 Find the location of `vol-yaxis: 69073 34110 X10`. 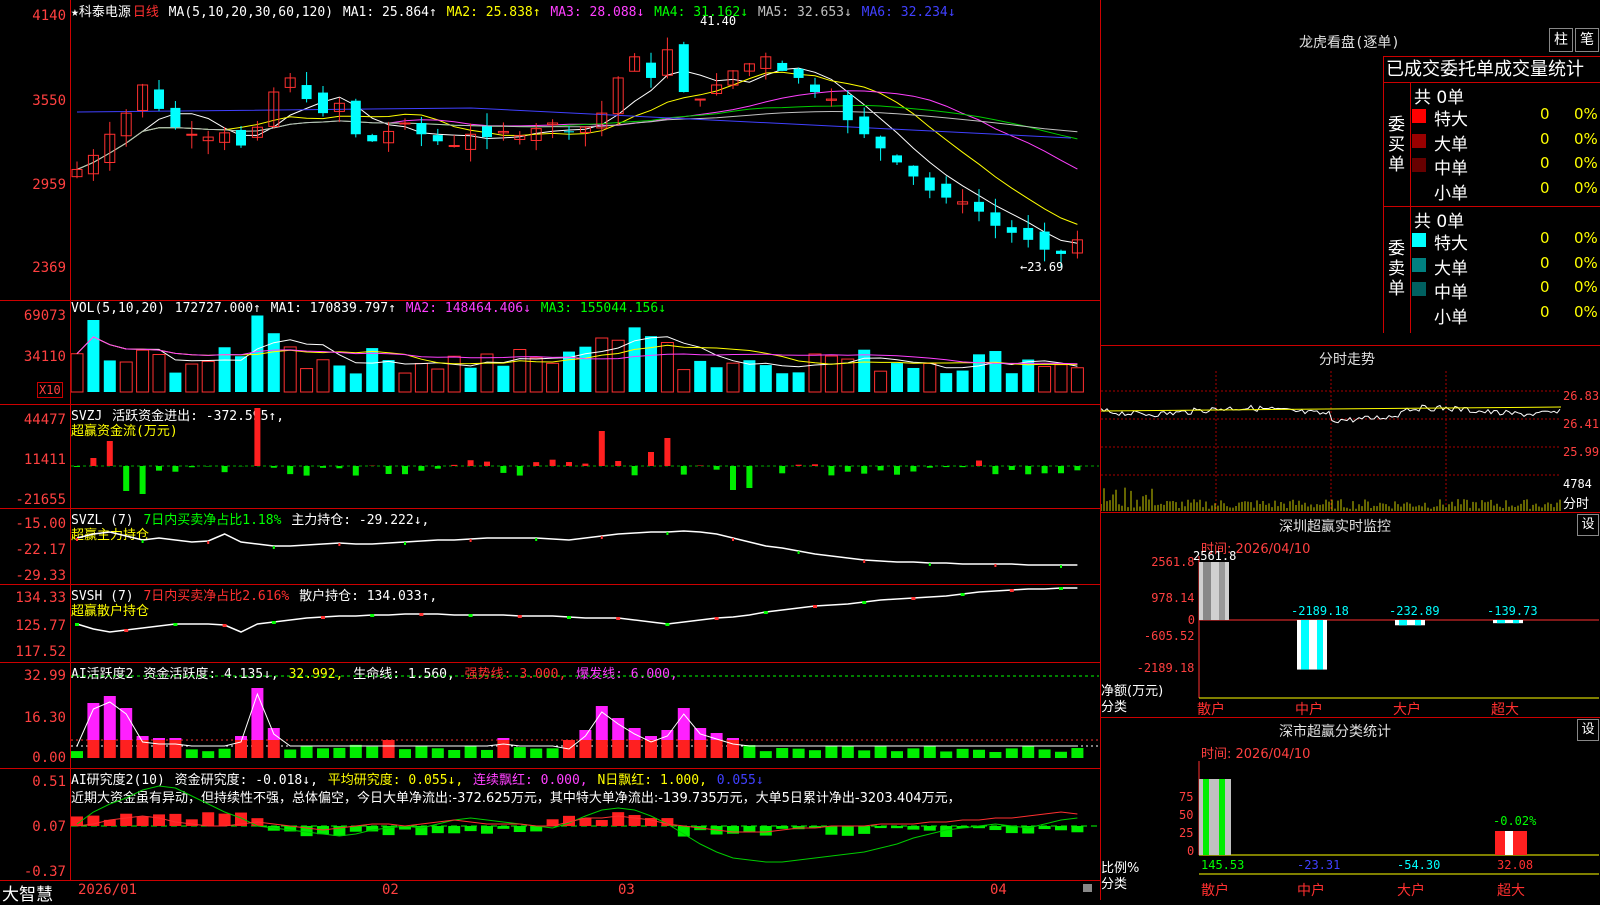

vol-yaxis: 69073 34110 X10 is located at coordinates (35, 352).